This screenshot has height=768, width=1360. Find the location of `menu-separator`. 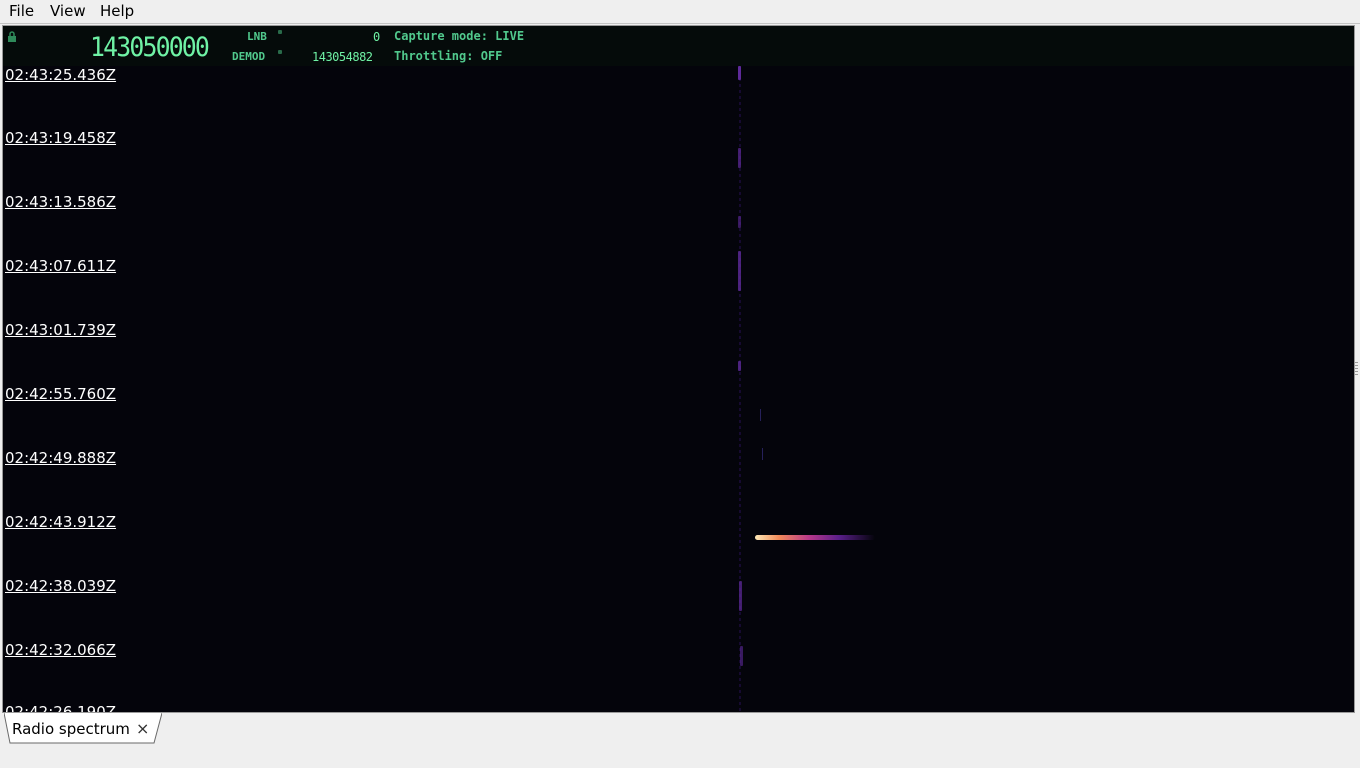

menu-separator is located at coordinates (680, 23).